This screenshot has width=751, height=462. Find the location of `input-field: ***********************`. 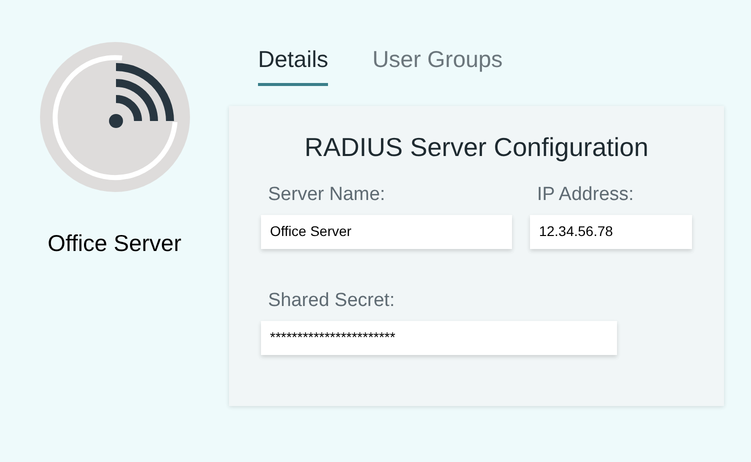

input-field: *********************** is located at coordinates (439, 337).